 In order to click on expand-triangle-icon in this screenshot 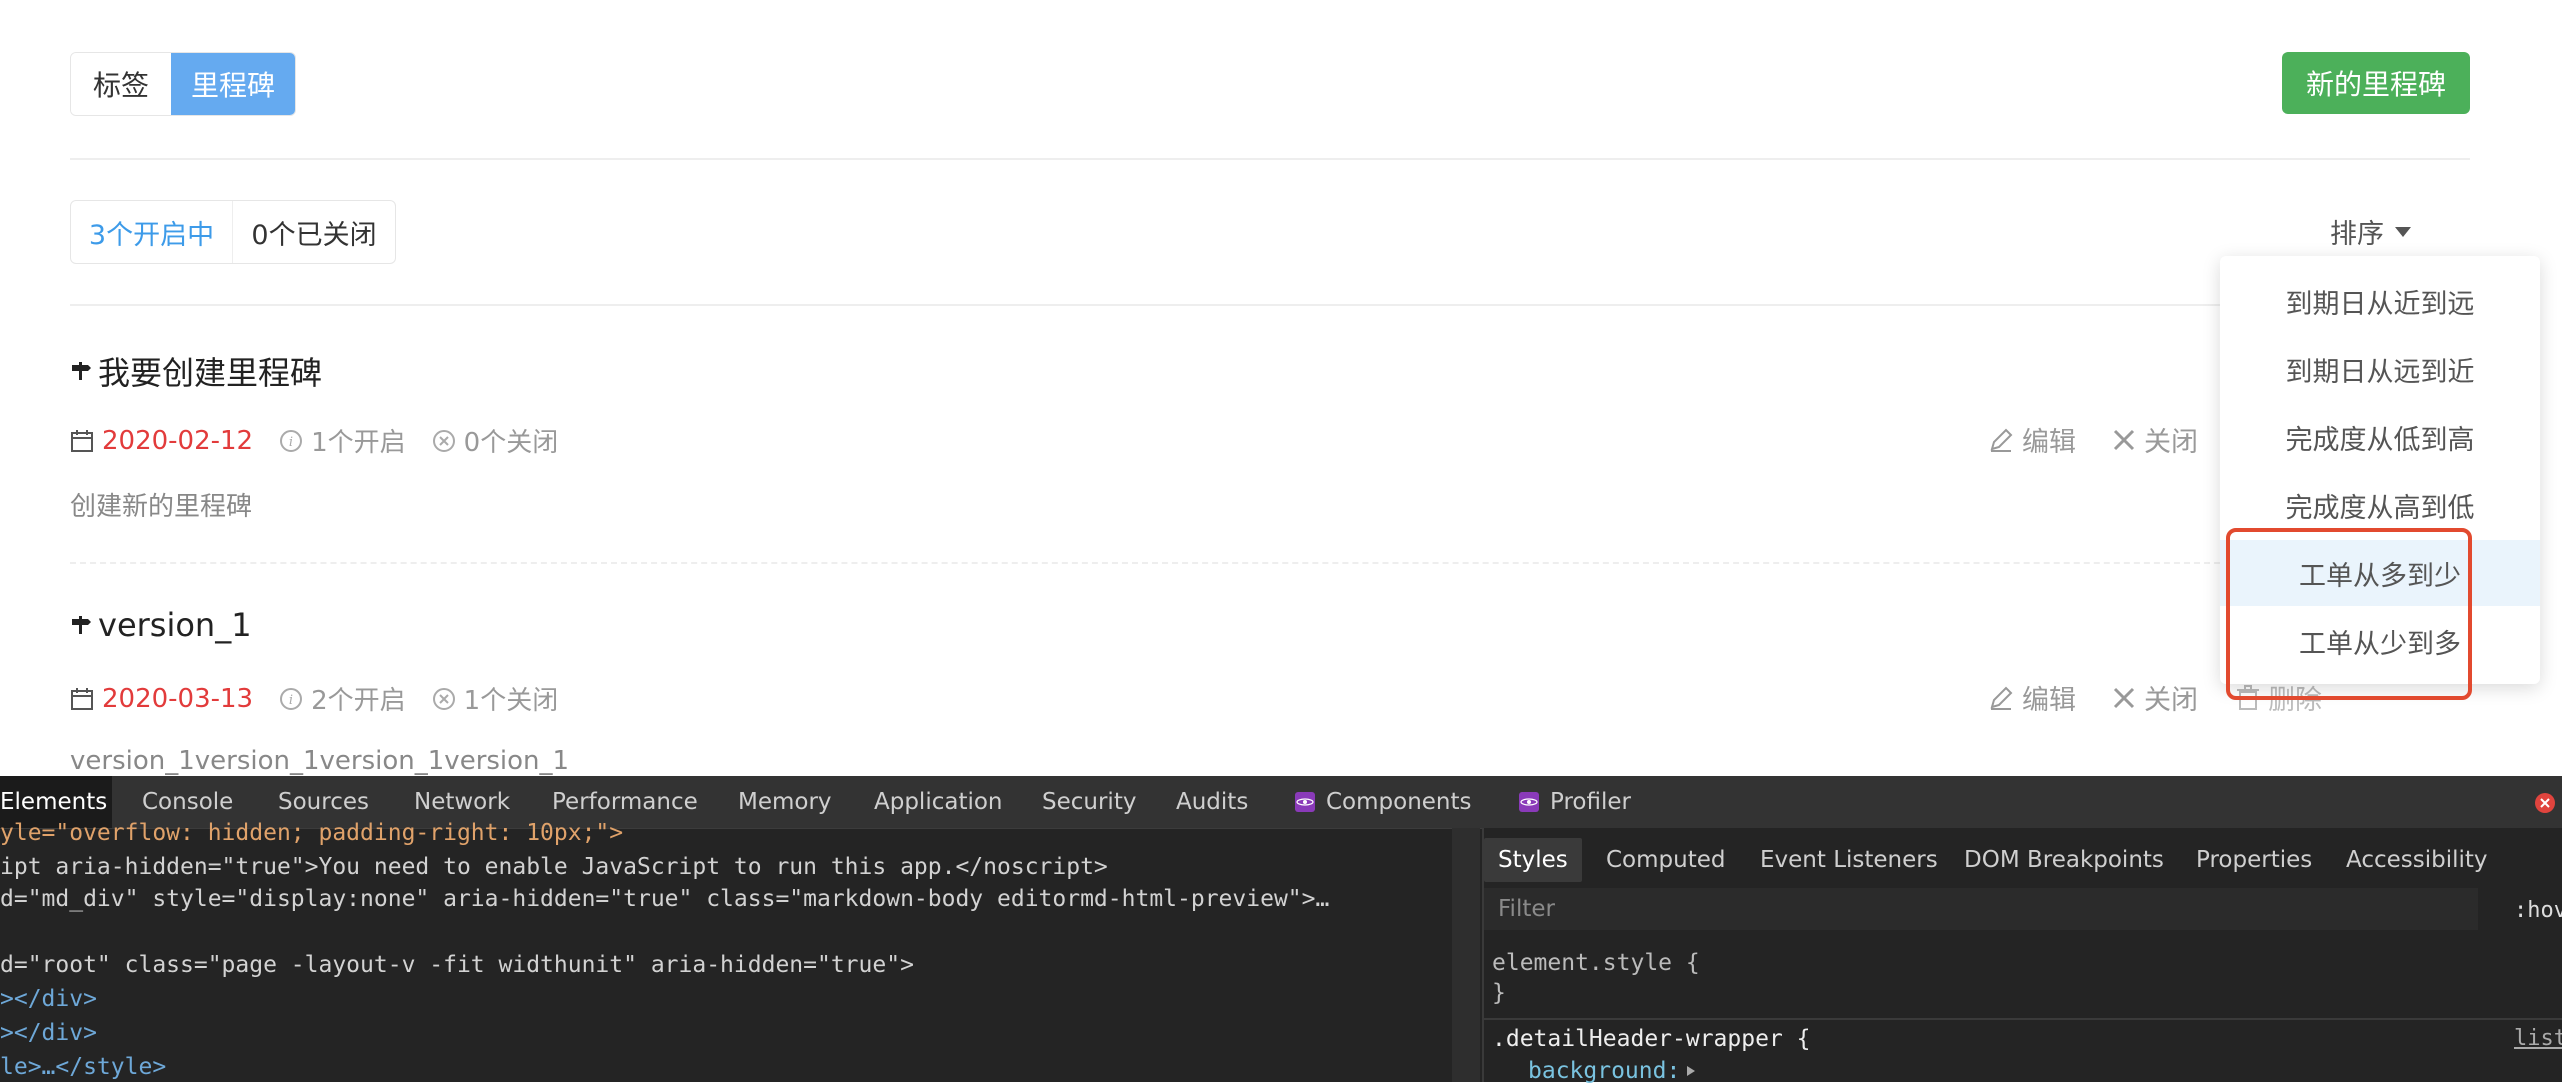, I will do `click(1691, 1071)`.